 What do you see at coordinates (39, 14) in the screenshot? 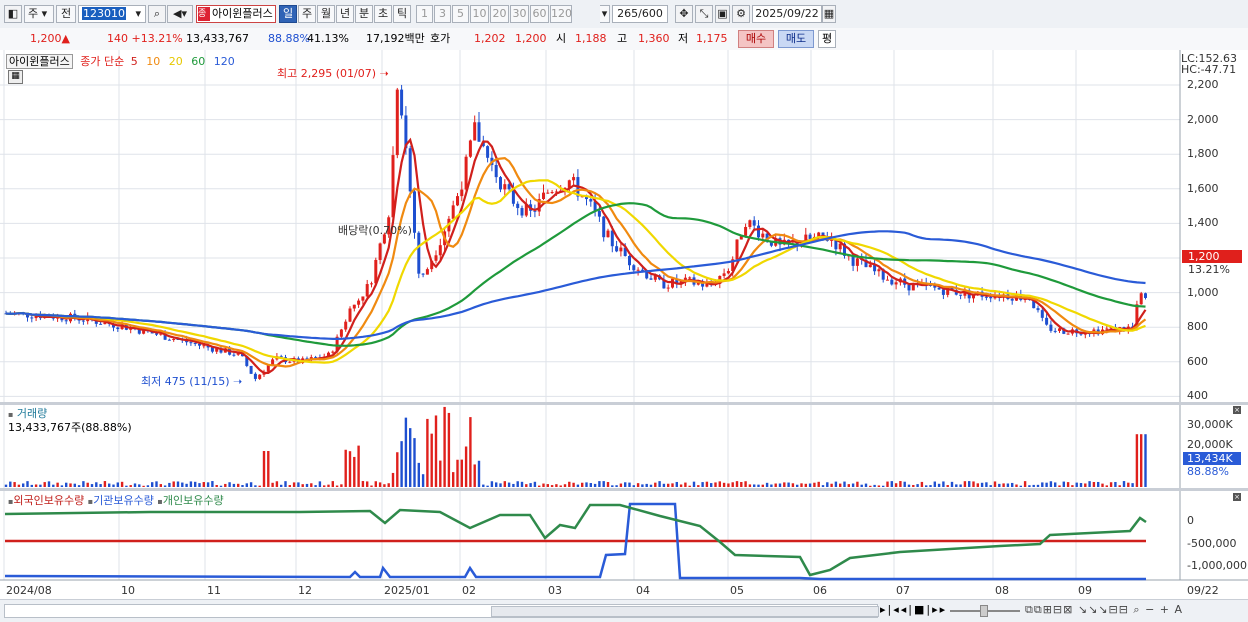
I see `market-type-select: 주 ▾` at bounding box center [39, 14].